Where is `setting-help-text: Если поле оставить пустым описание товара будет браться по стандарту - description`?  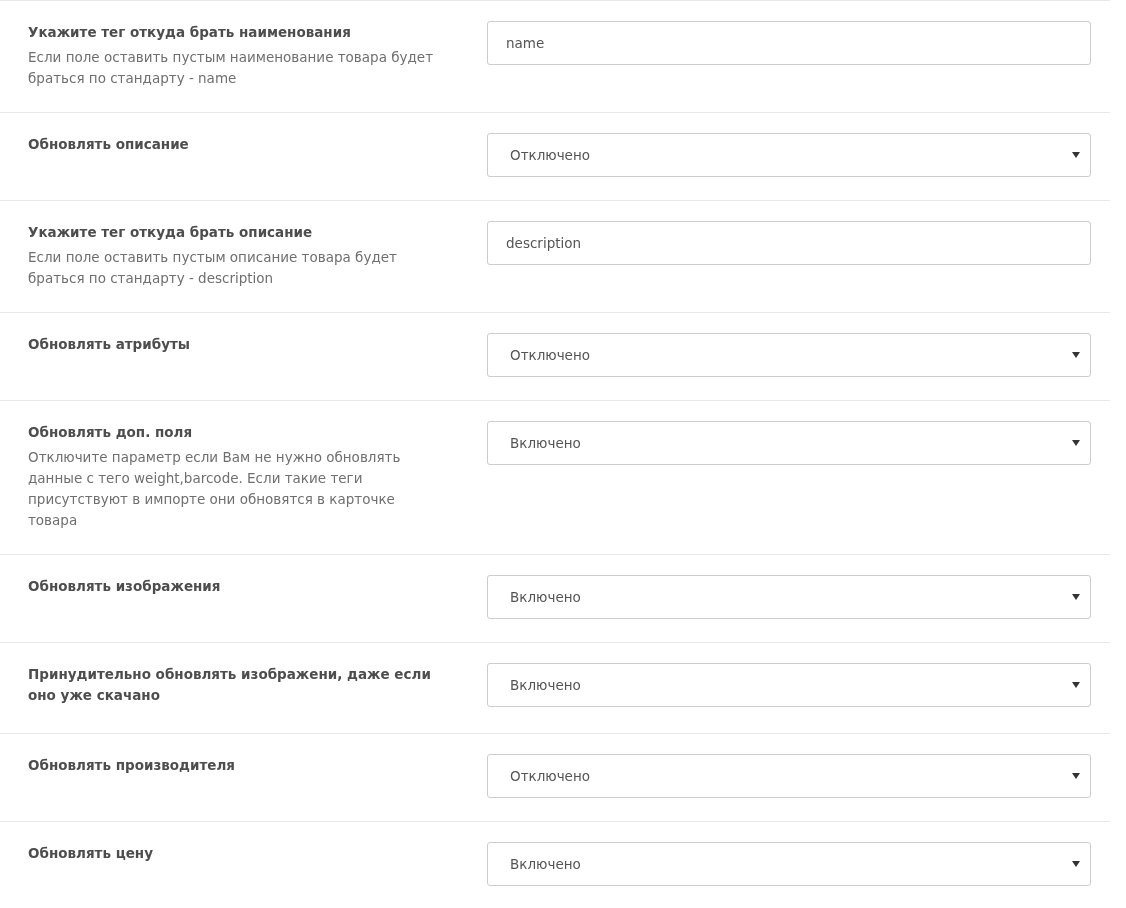
setting-help-text: Если поле оставить пустым описание товара будет браться по стандарту - description is located at coordinates (213, 268).